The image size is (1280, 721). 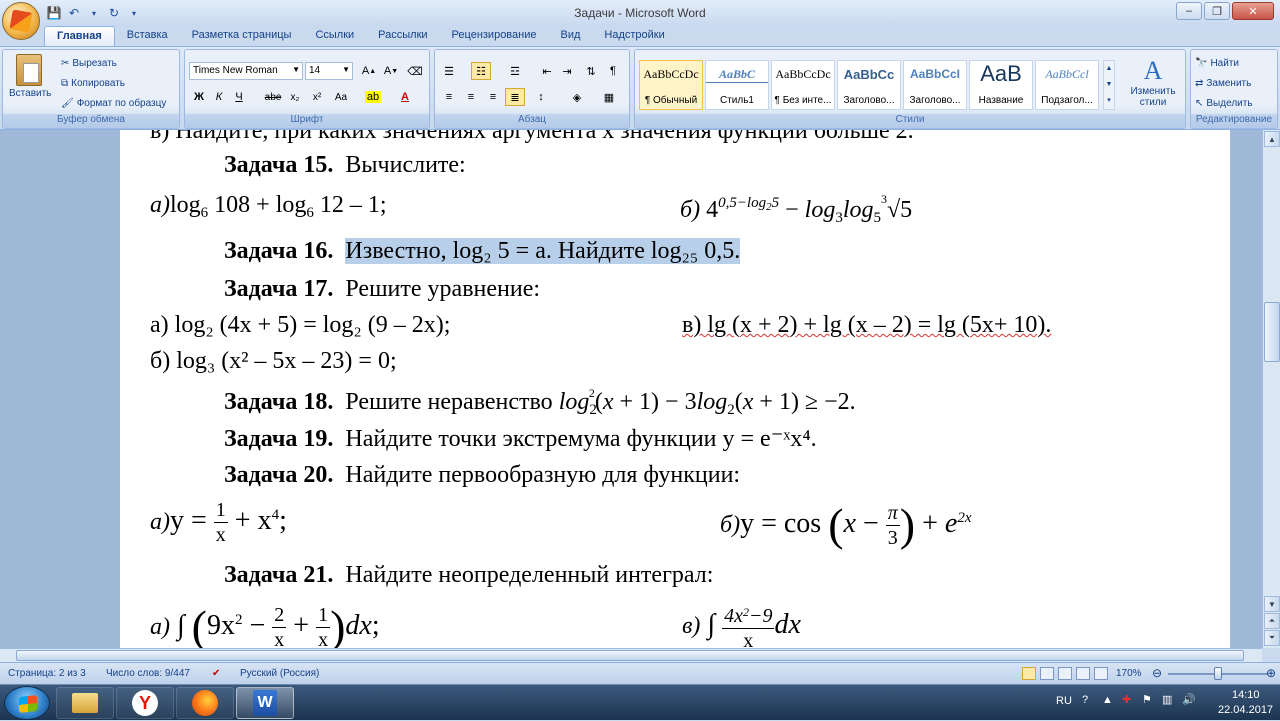 I want to click on align-center-icon: ≡, so click(x=471, y=97).